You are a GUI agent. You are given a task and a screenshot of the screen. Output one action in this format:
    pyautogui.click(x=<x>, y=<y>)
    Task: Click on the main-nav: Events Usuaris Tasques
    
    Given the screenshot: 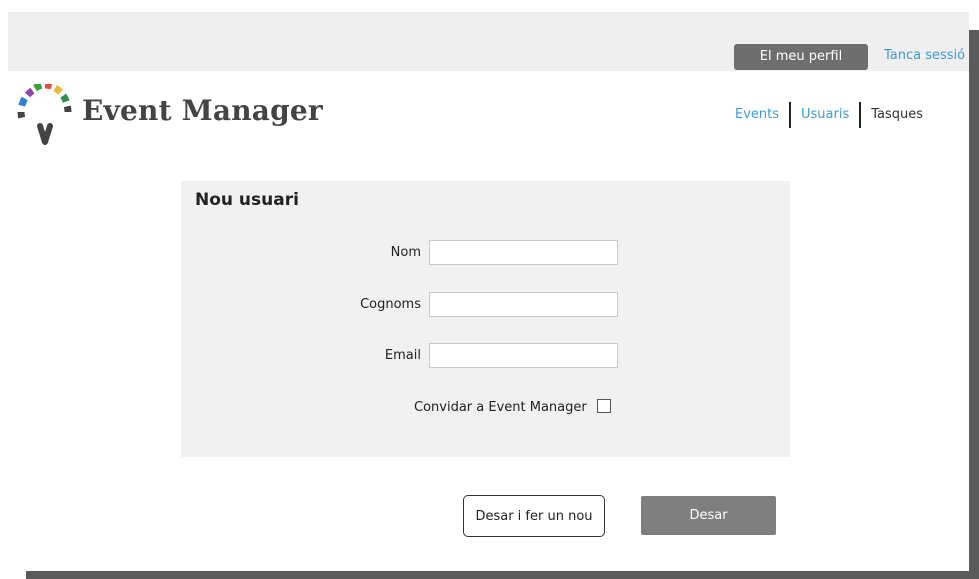 What is the action you would take?
    pyautogui.click(x=824, y=115)
    